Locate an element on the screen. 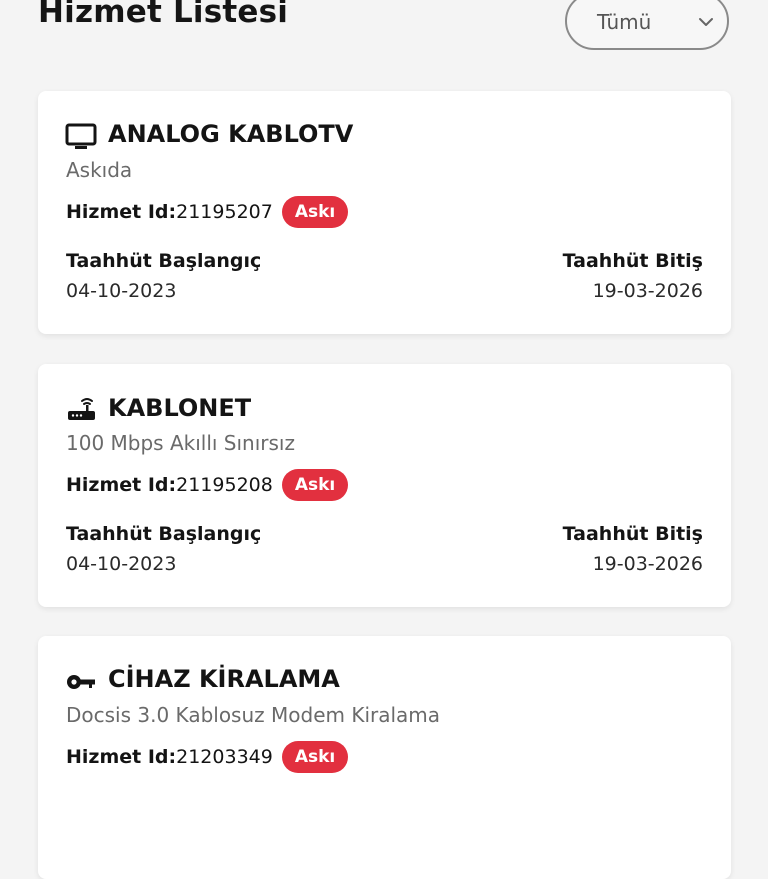 Image resolution: width=768 pixels, height=879 pixels. filter-dropdown: Tümü is located at coordinates (647, 25).